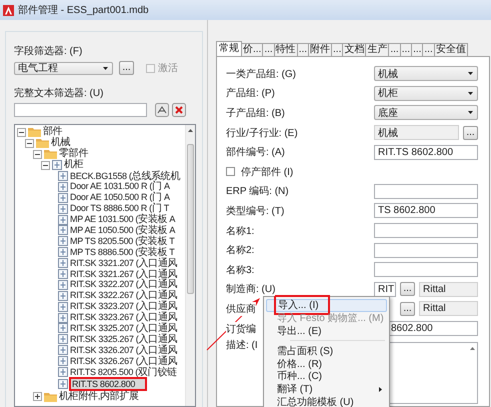 The height and width of the screenshot is (407, 491). I want to click on field-label: 行业/子行业: (E), so click(262, 133).